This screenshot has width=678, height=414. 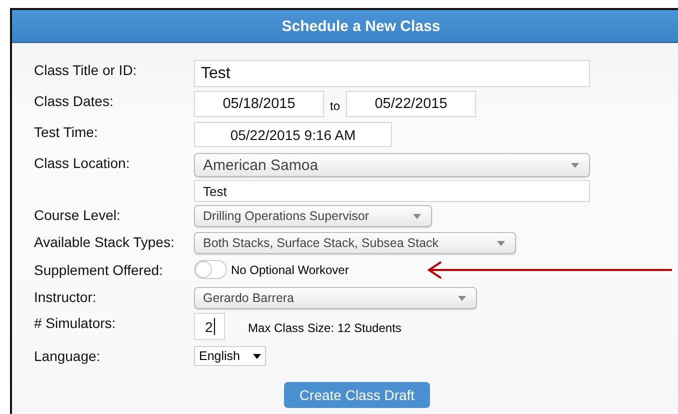 What do you see at coordinates (411, 104) in the screenshot?
I see `end-date-field: 05/22/2015` at bounding box center [411, 104].